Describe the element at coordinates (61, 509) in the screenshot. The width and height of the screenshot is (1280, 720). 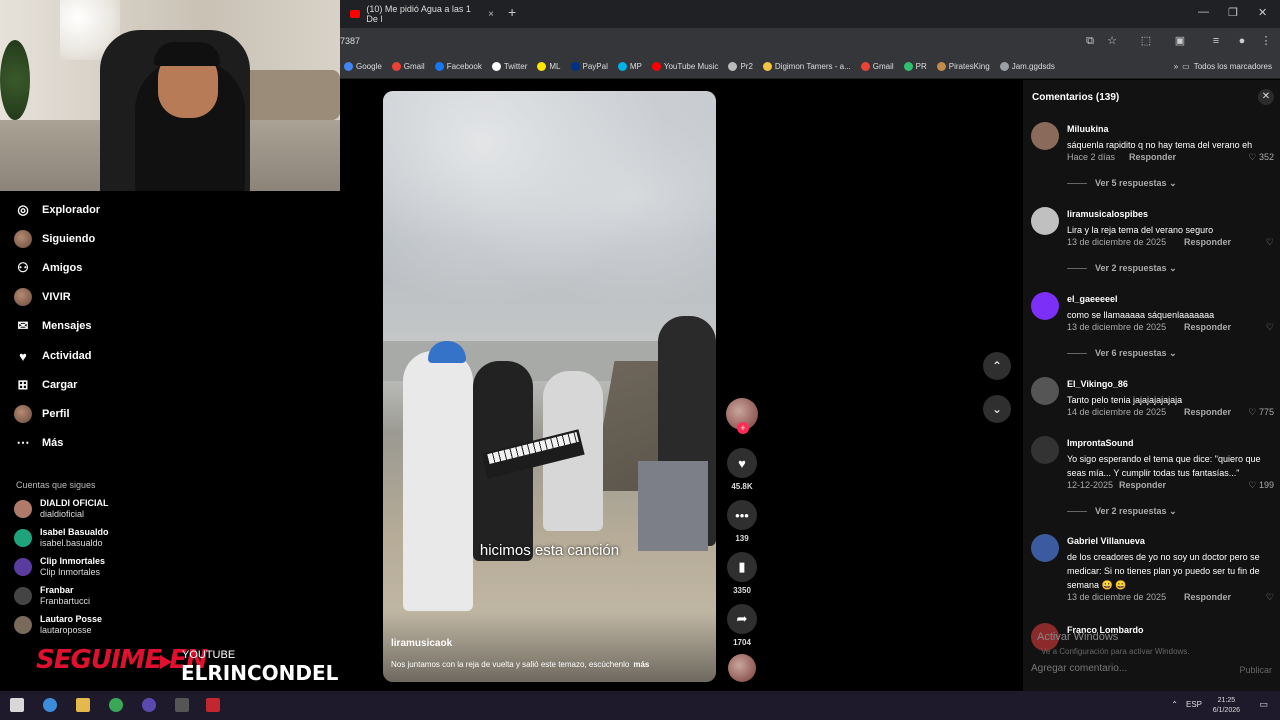
I see `followed-account: DIALDI OFICIAL dialdioficial` at that location.